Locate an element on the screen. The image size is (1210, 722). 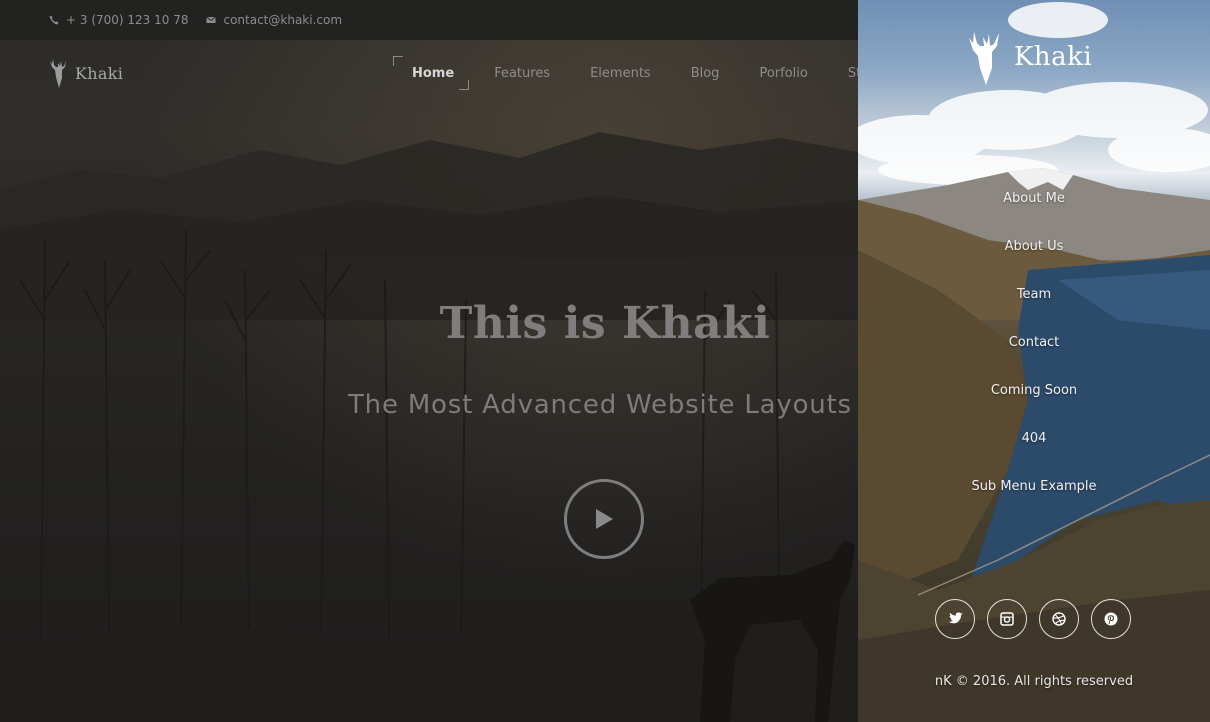
topbar-phone: + 3 (700) 123 10 78 is located at coordinates (118, 20).